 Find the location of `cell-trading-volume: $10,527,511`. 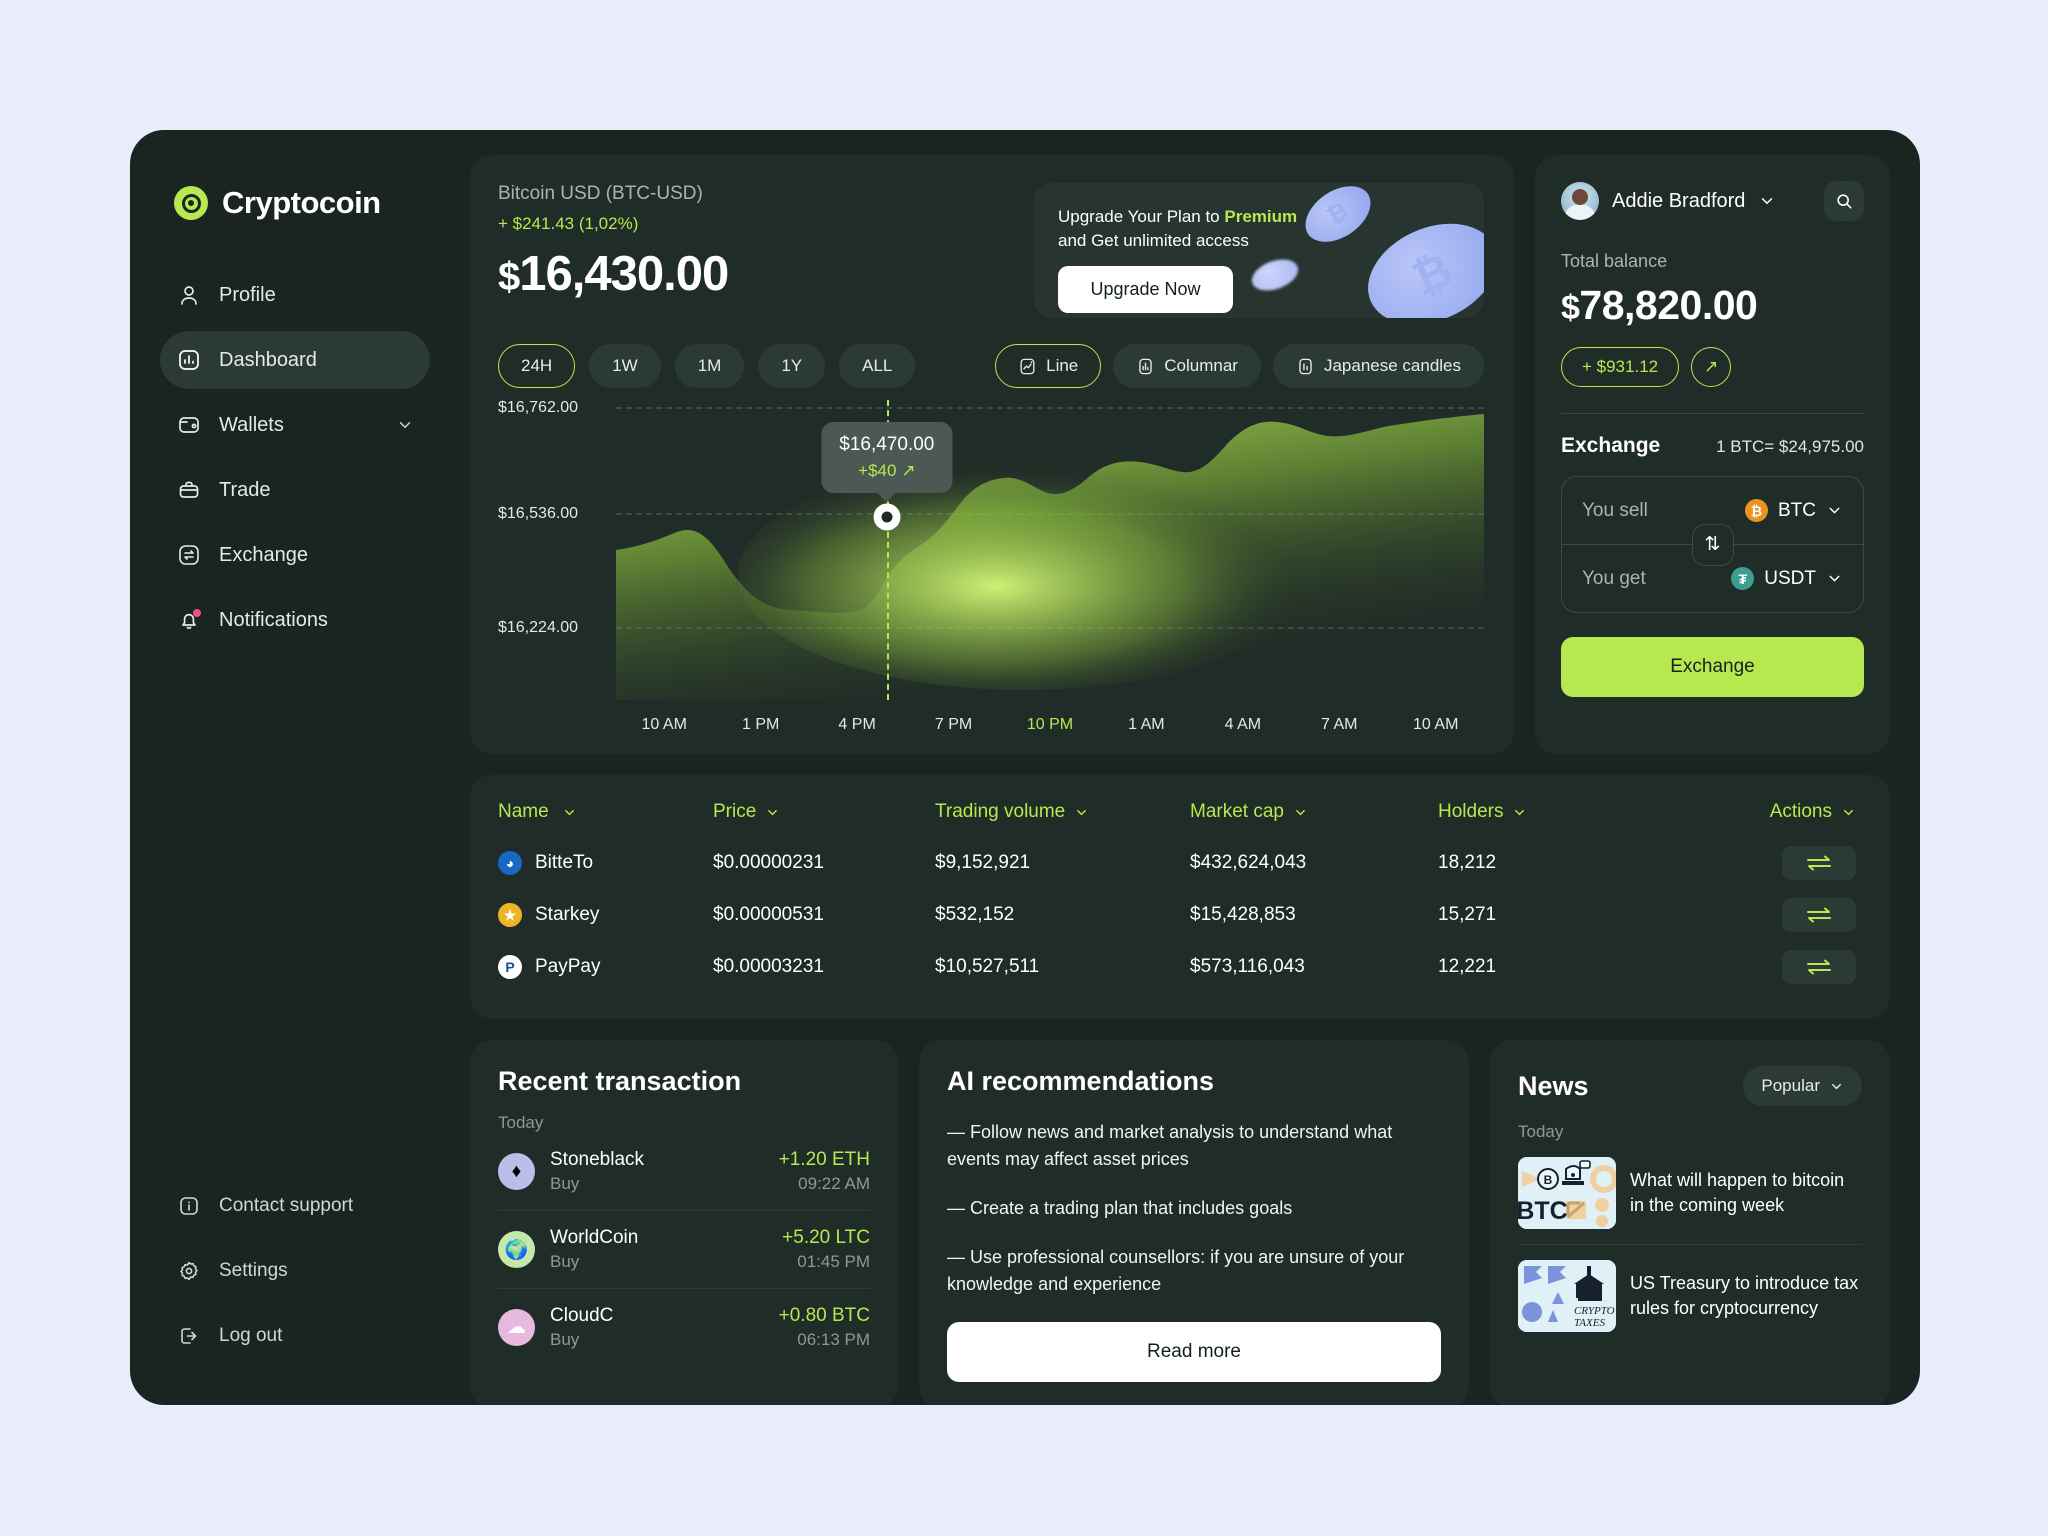

cell-trading-volume: $10,527,511 is located at coordinates (987, 966).